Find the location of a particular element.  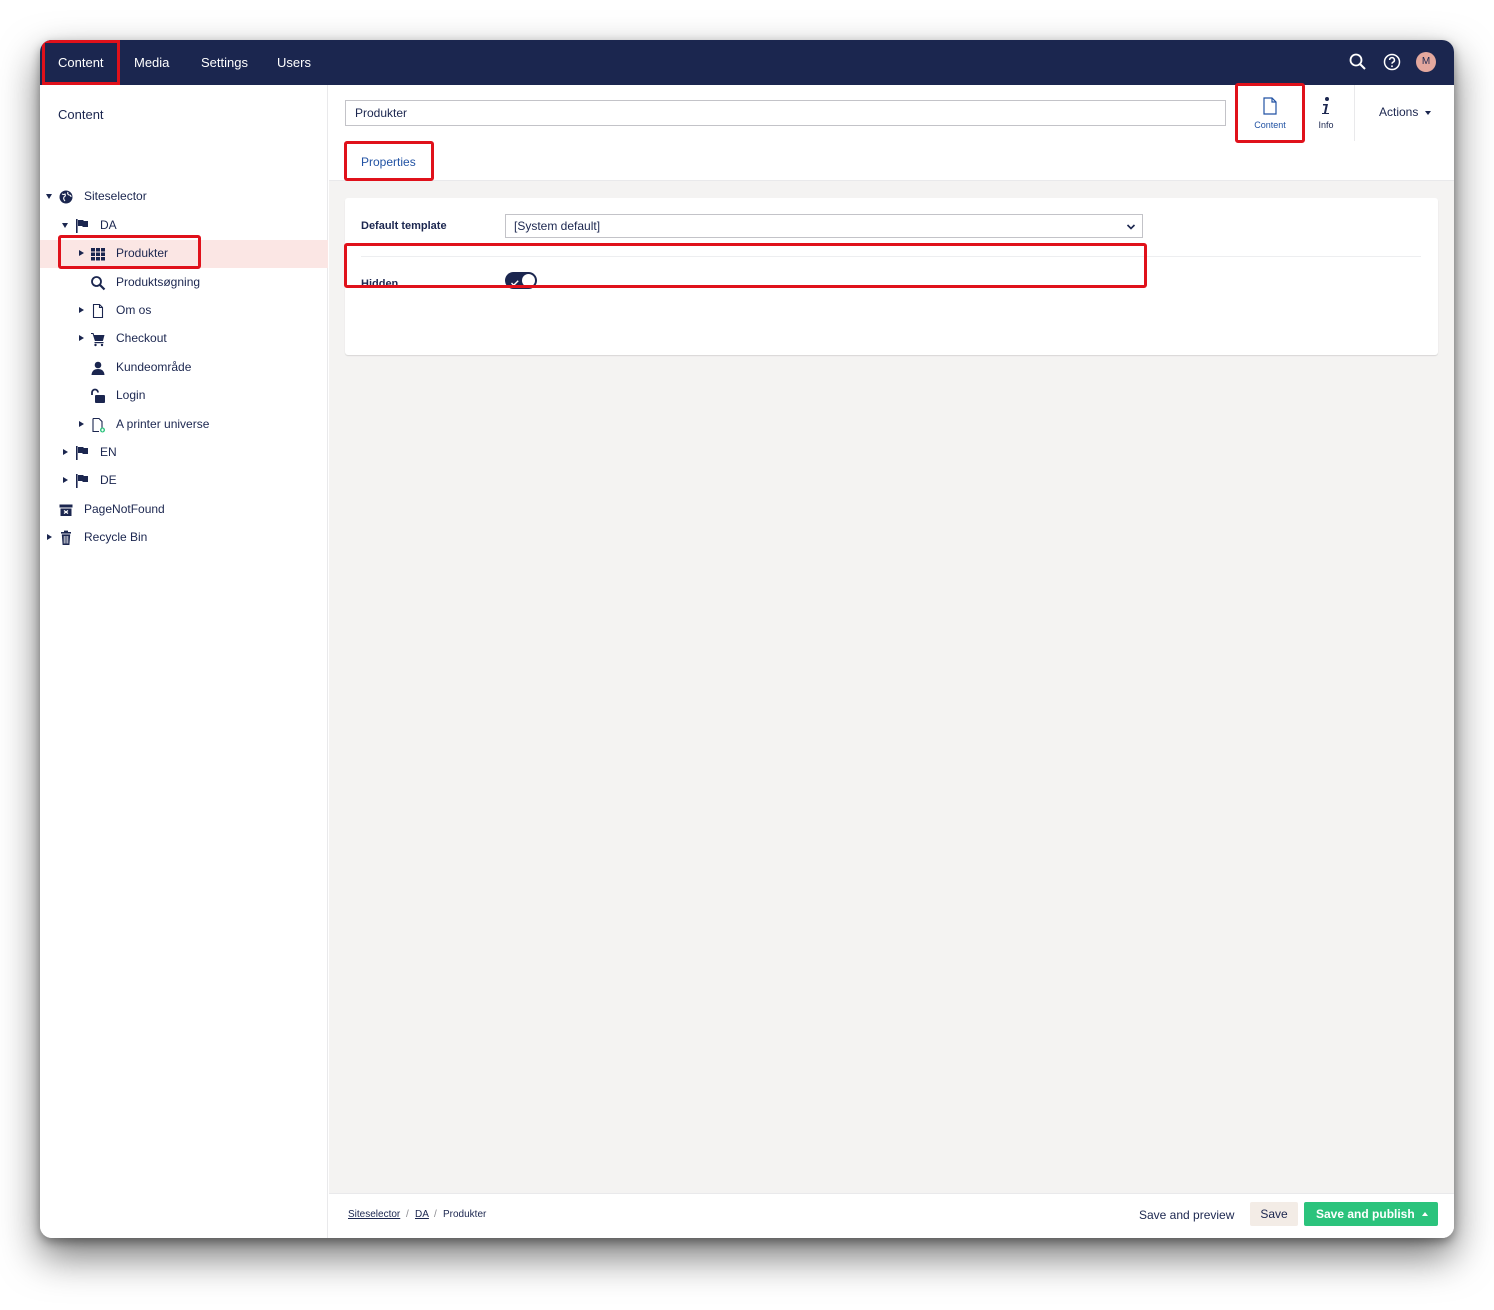

nav-settings: Settings is located at coordinates (224, 62).